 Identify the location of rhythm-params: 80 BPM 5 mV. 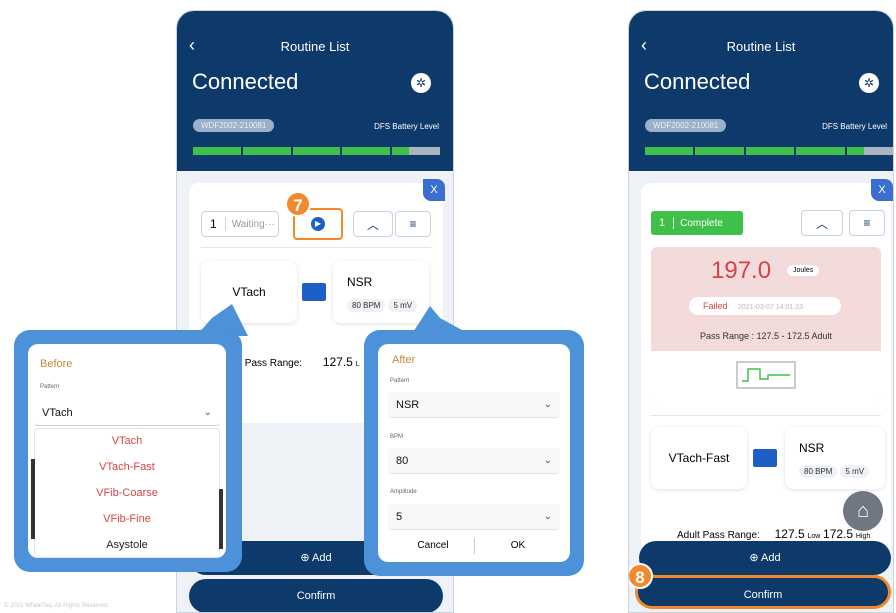
(388, 304).